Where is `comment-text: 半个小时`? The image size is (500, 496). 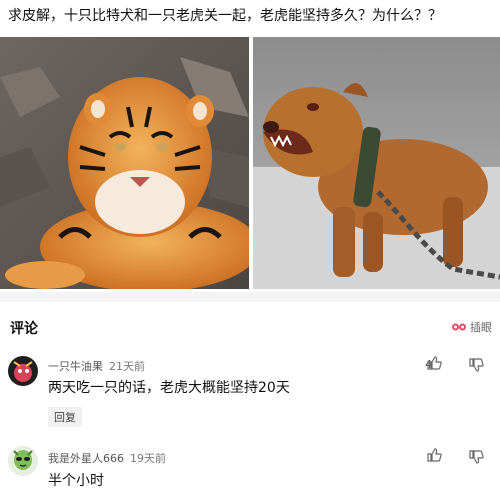
comment-text: 半个小时 is located at coordinates (76, 481).